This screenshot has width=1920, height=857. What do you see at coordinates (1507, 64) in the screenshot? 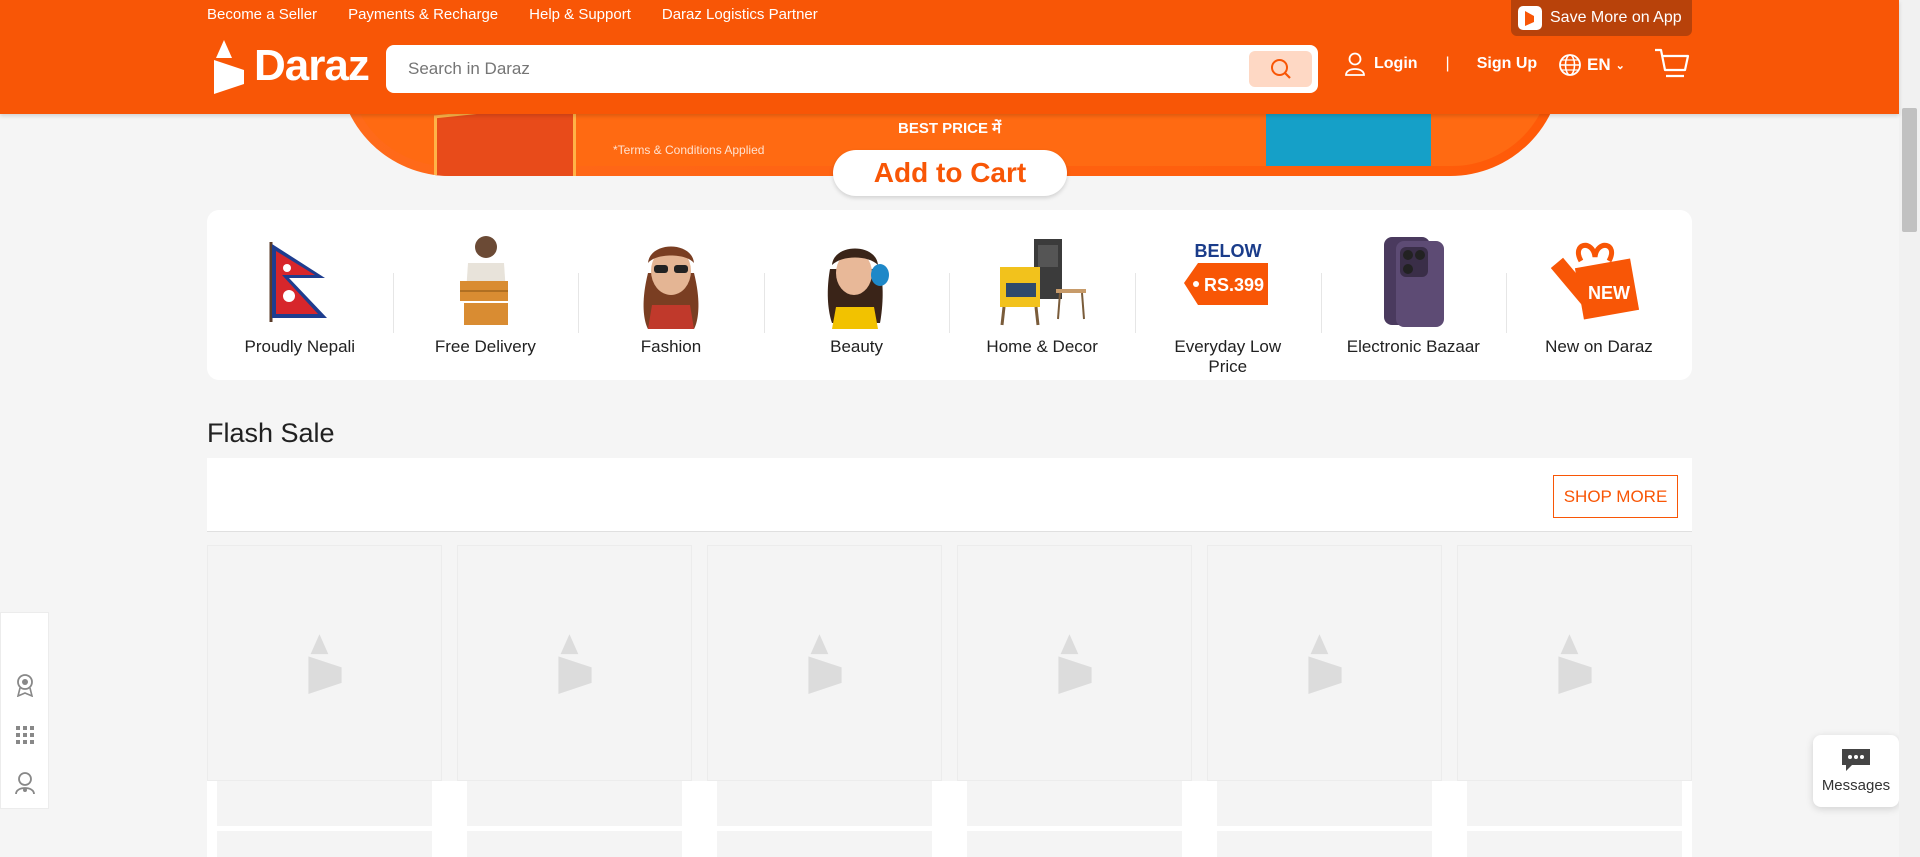
I see `signup-link: Sign Up` at bounding box center [1507, 64].